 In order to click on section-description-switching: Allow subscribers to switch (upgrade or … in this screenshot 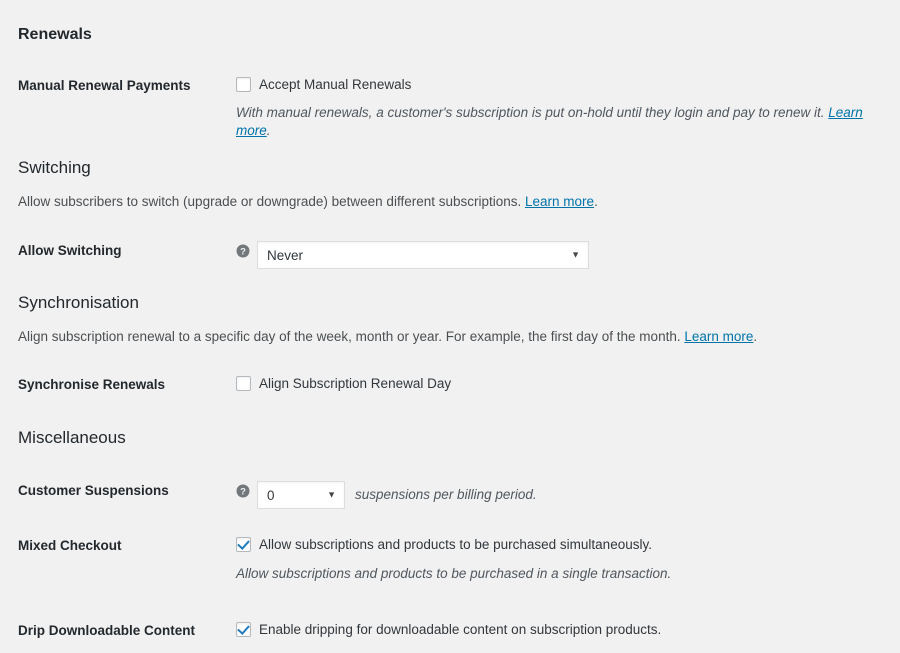, I will do `click(450, 202)`.